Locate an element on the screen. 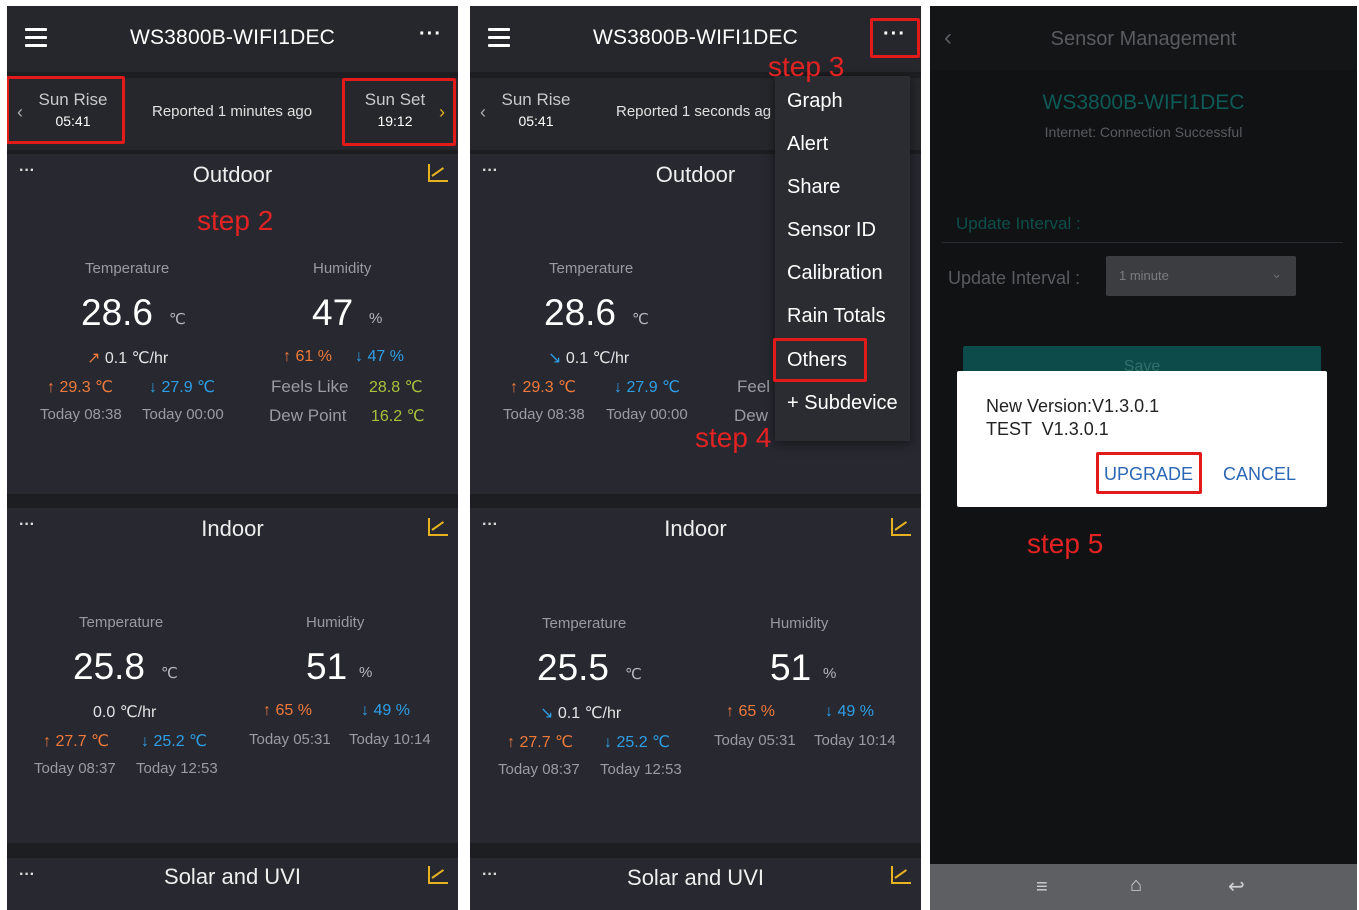 The height and width of the screenshot is (910, 1359). hum-value: 51 is located at coordinates (791, 667).